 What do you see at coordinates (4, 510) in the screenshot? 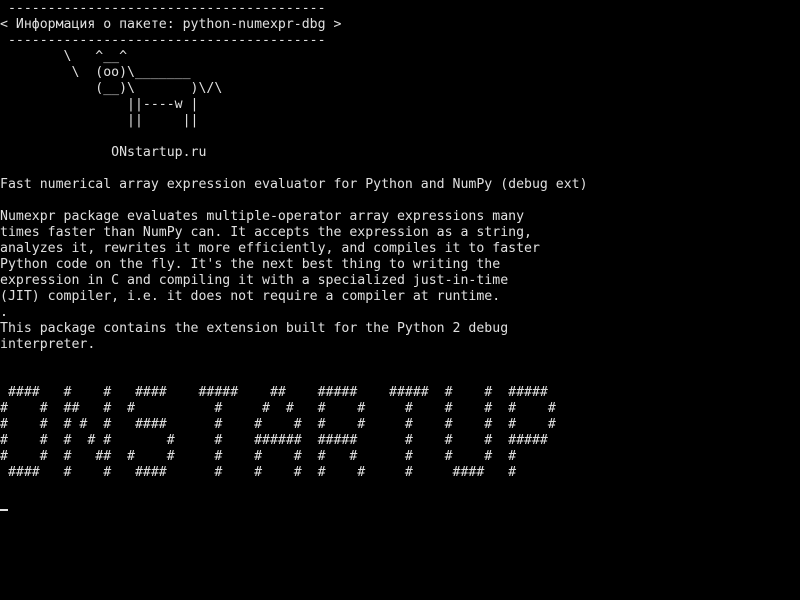
I see `text-cursor` at bounding box center [4, 510].